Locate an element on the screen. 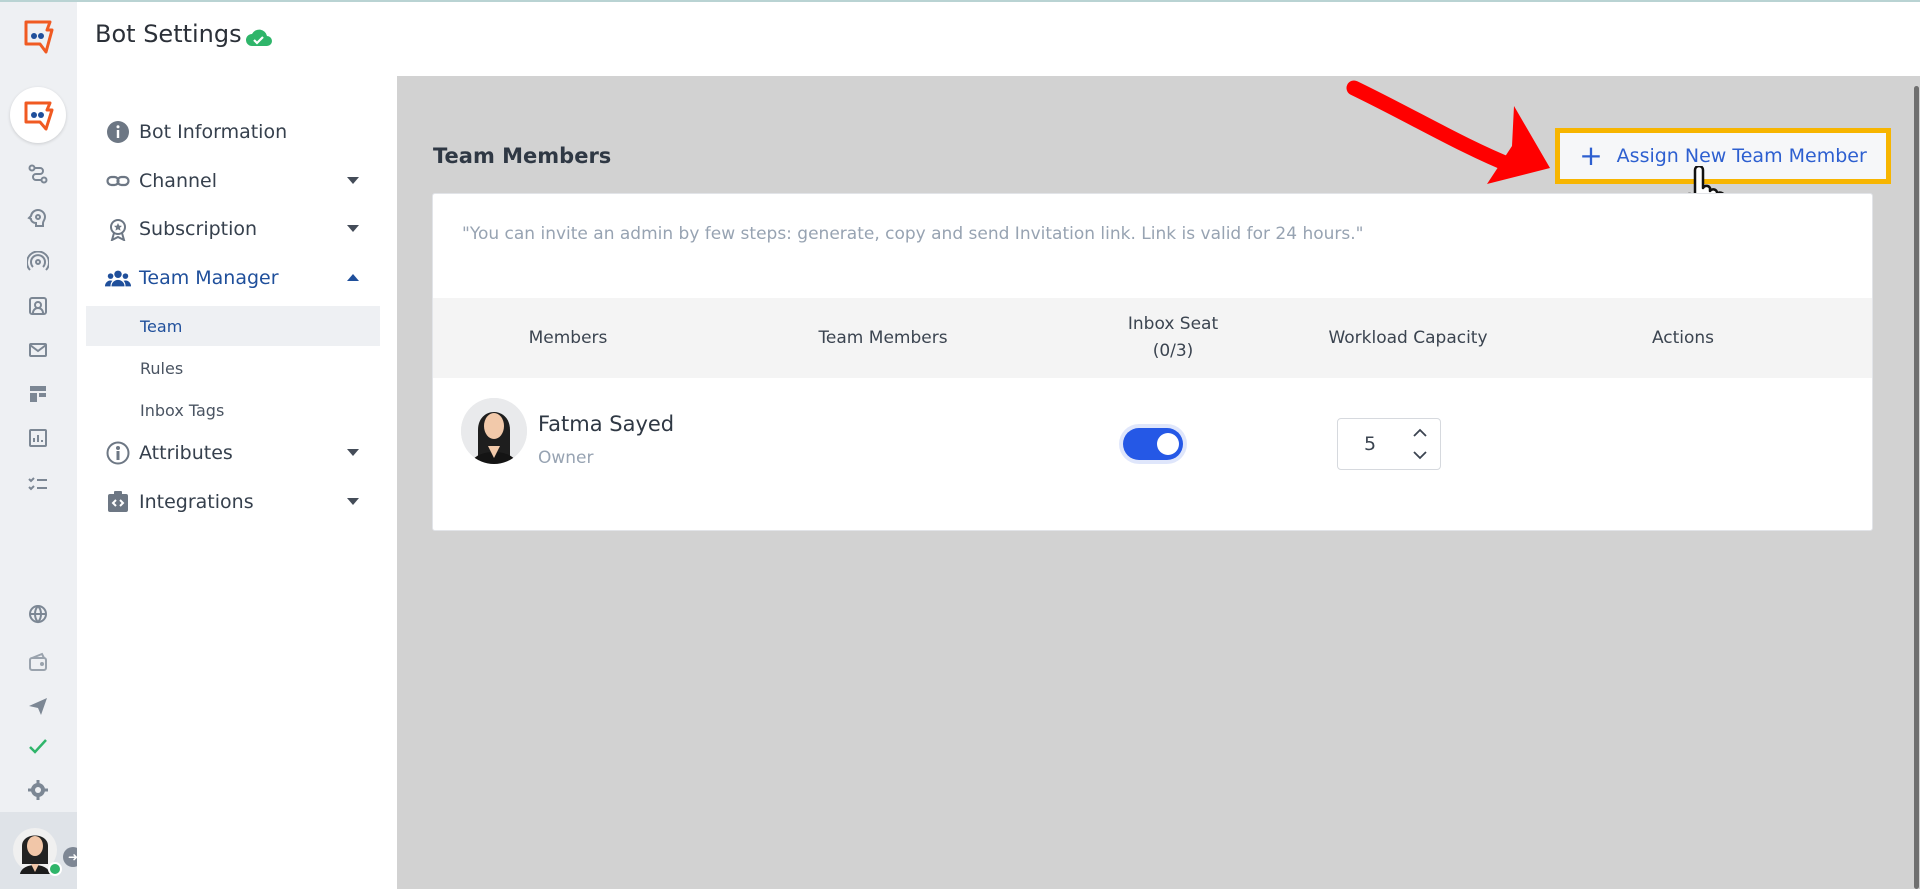 The height and width of the screenshot is (889, 1920). users-icon is located at coordinates (118, 278).